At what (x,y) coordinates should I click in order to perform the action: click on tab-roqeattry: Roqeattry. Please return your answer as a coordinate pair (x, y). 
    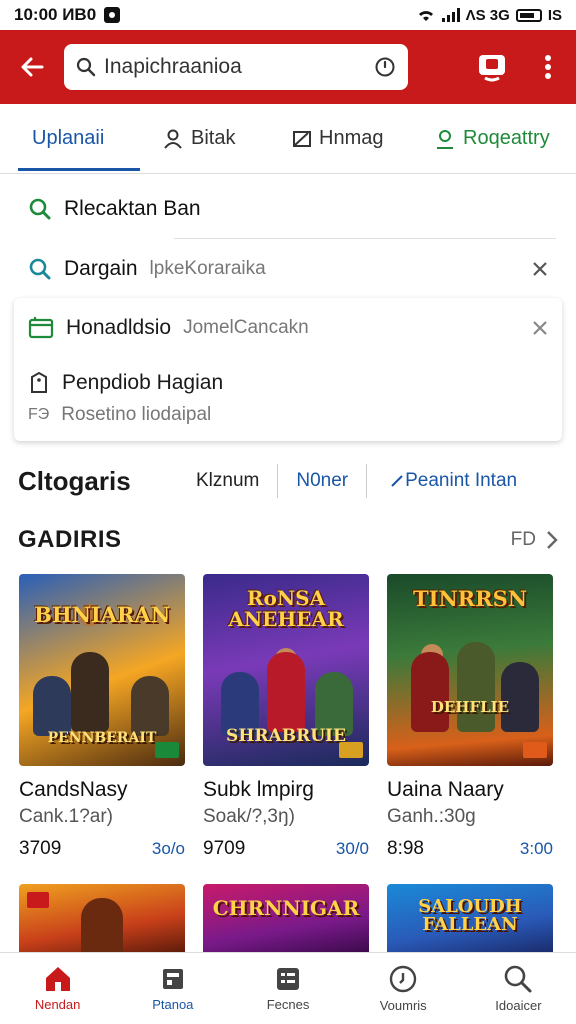
    Looking at the image, I should click on (497, 139).